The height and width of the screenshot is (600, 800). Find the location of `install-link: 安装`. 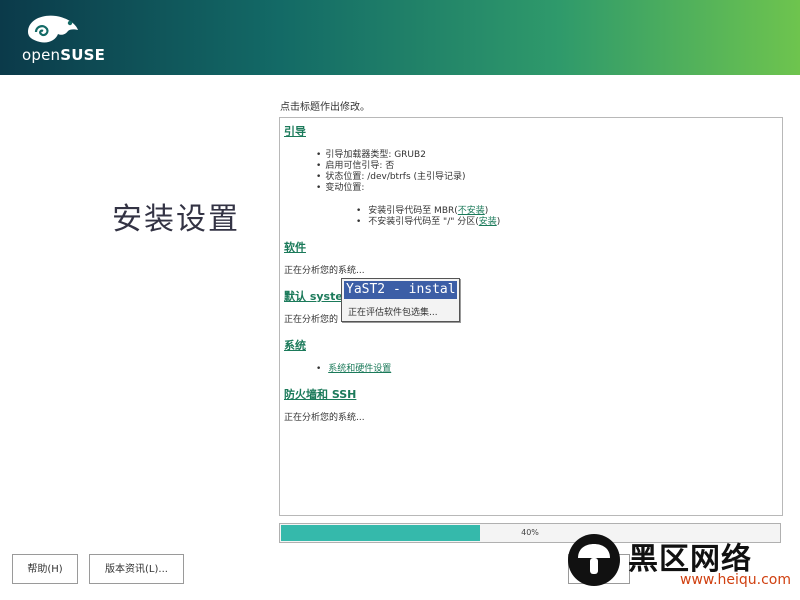

install-link: 安装 is located at coordinates (488, 222).